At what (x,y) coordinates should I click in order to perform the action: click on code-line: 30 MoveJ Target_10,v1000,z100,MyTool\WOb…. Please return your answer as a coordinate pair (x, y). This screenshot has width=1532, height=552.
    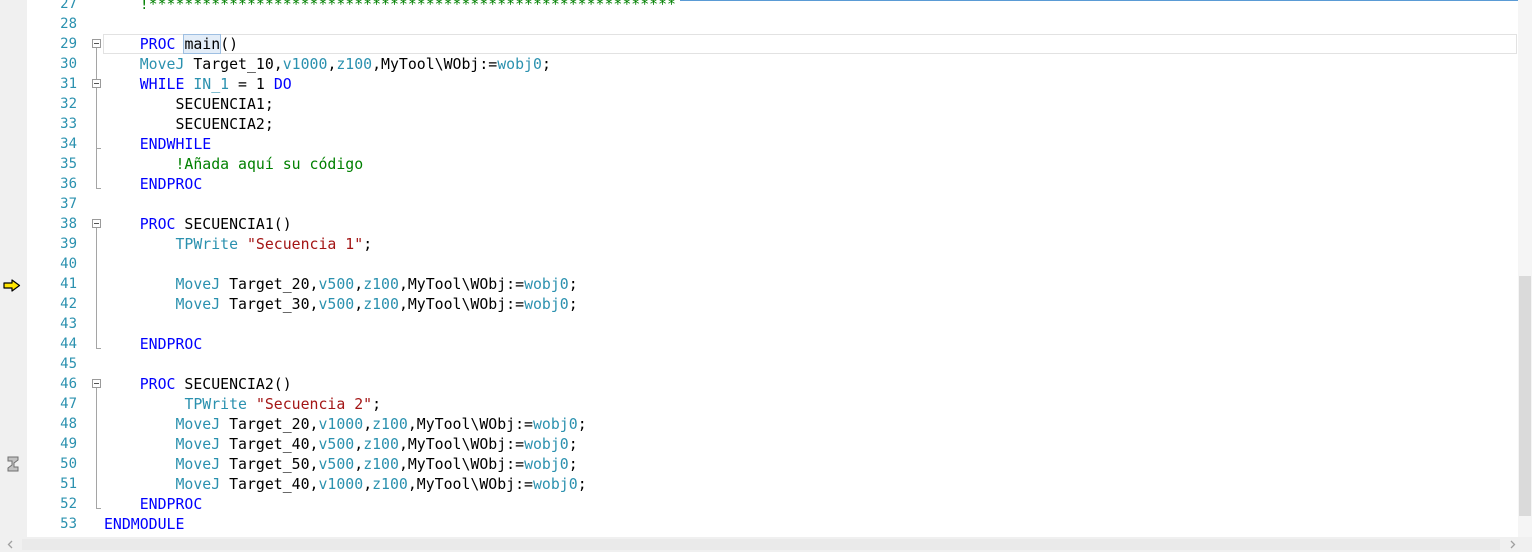
    Looking at the image, I should click on (759, 64).